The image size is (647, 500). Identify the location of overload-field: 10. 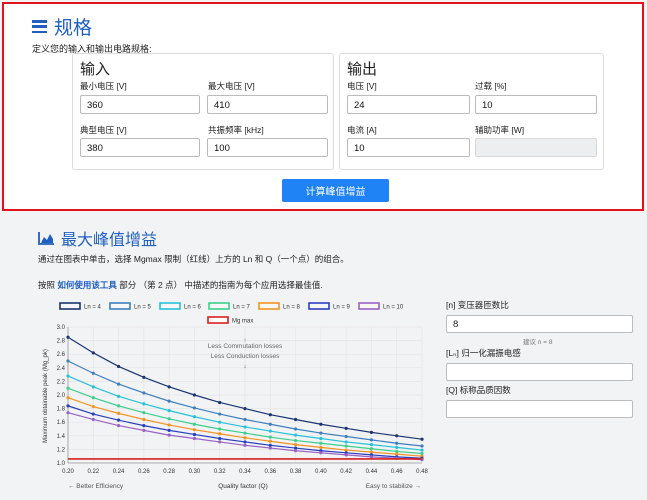
(536, 104).